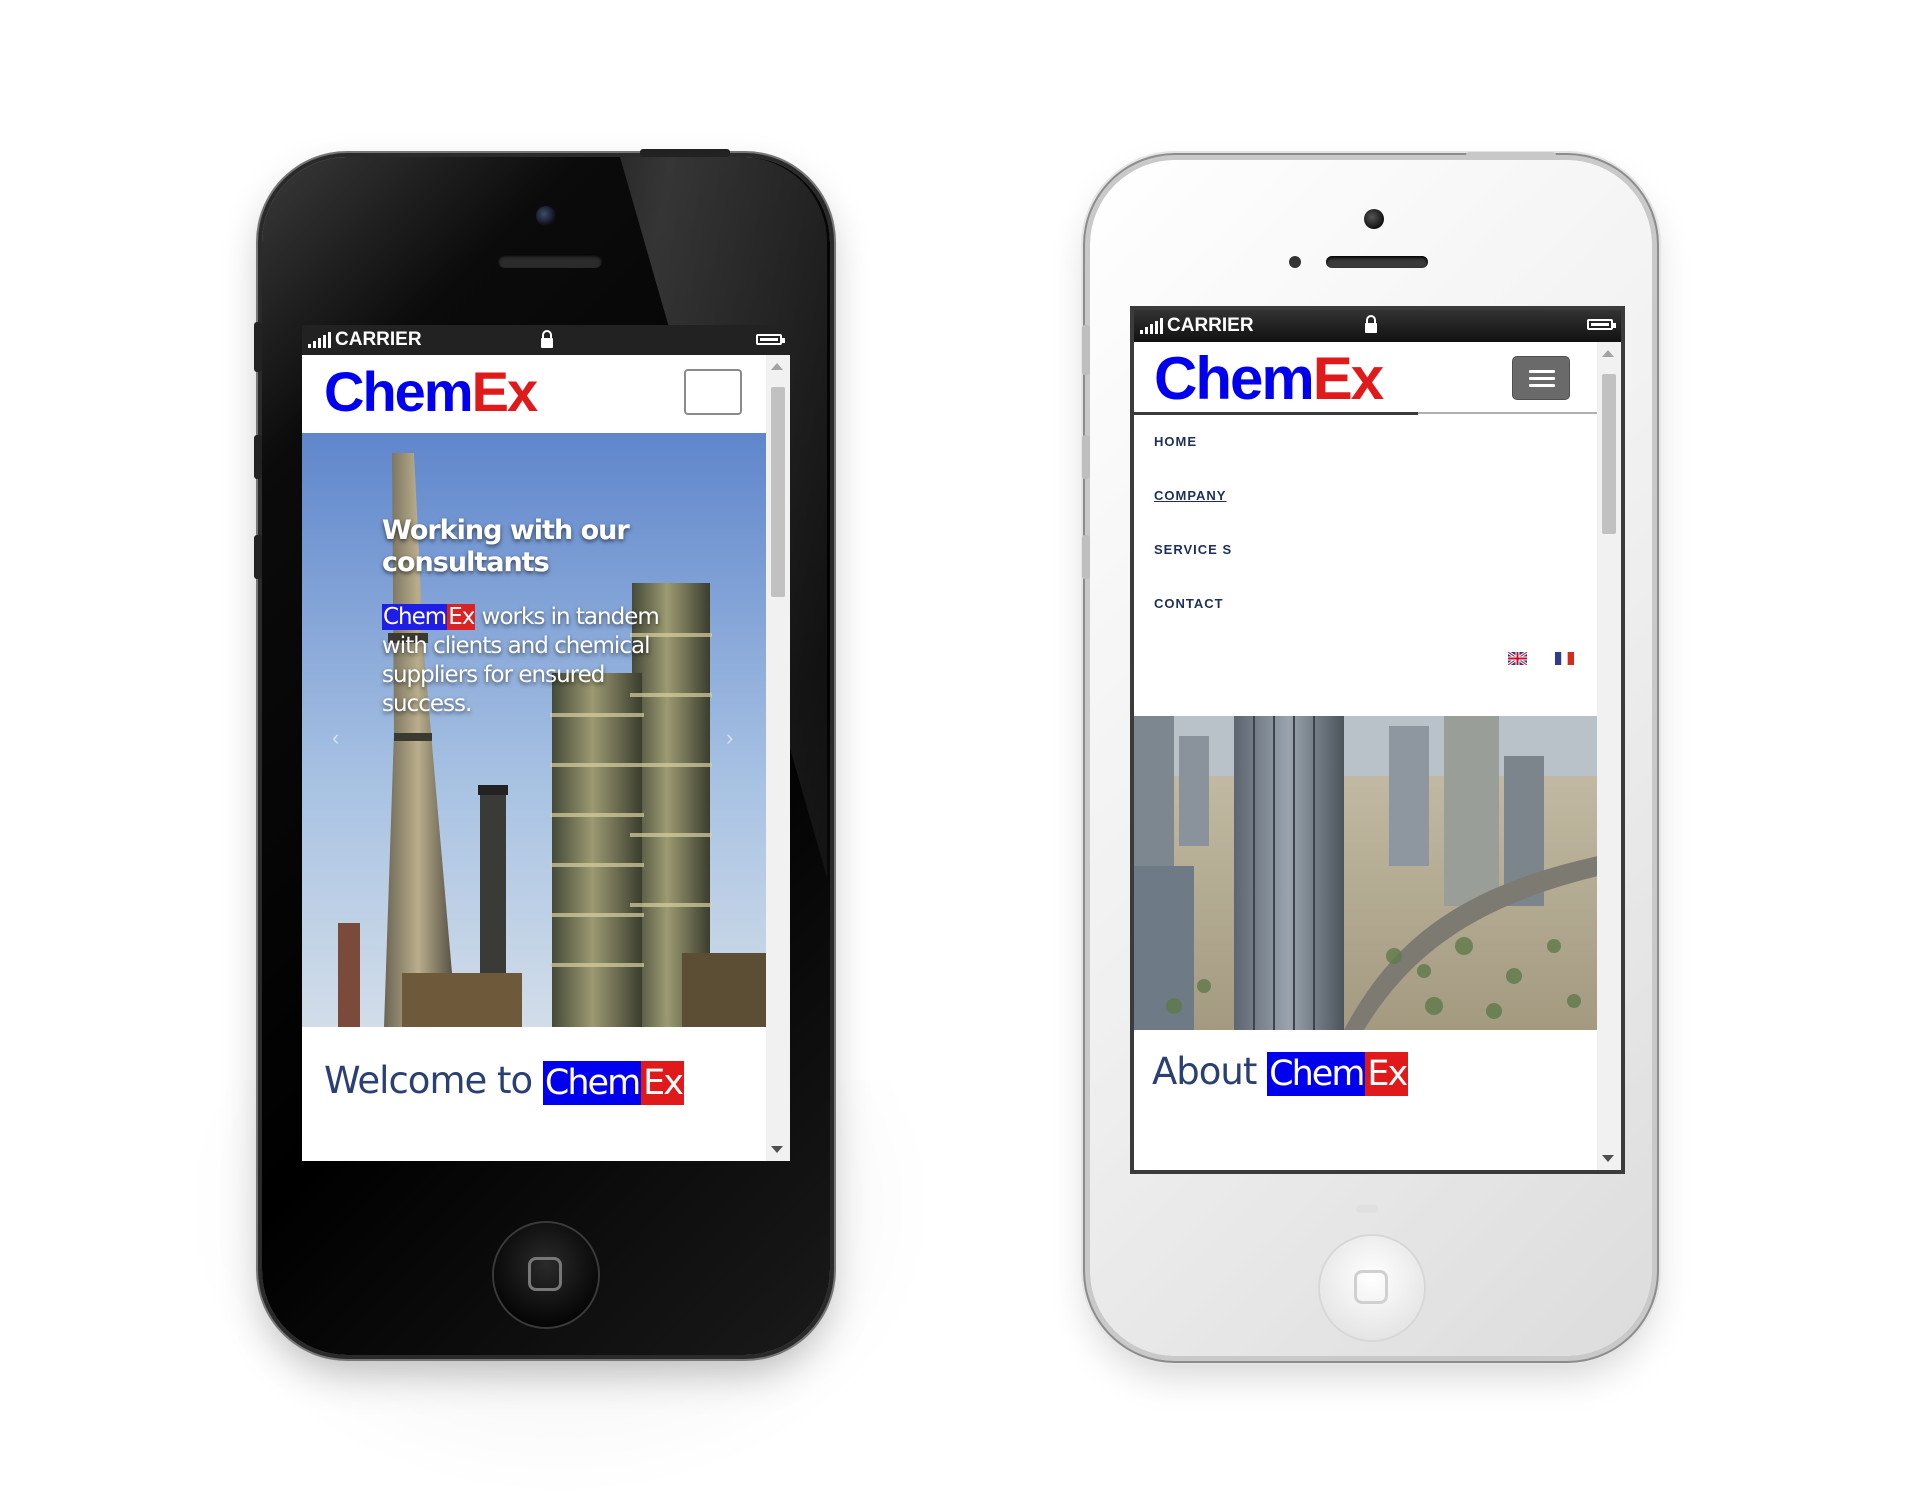 This screenshot has width=1917, height=1500. Describe the element at coordinates (504, 1082) in the screenshot. I see `welcome-heading: Welcome to Chem Ex` at that location.